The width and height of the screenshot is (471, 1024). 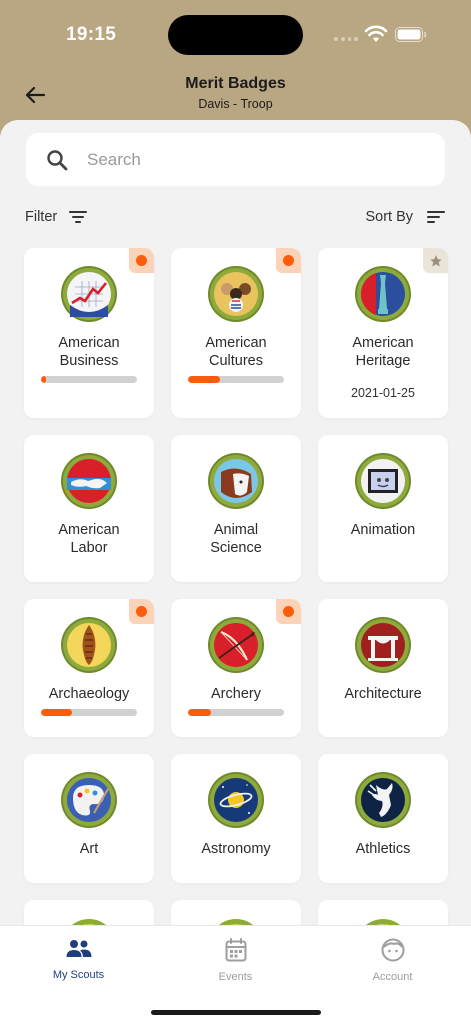 What do you see at coordinates (57, 160) in the screenshot?
I see `search-icon` at bounding box center [57, 160].